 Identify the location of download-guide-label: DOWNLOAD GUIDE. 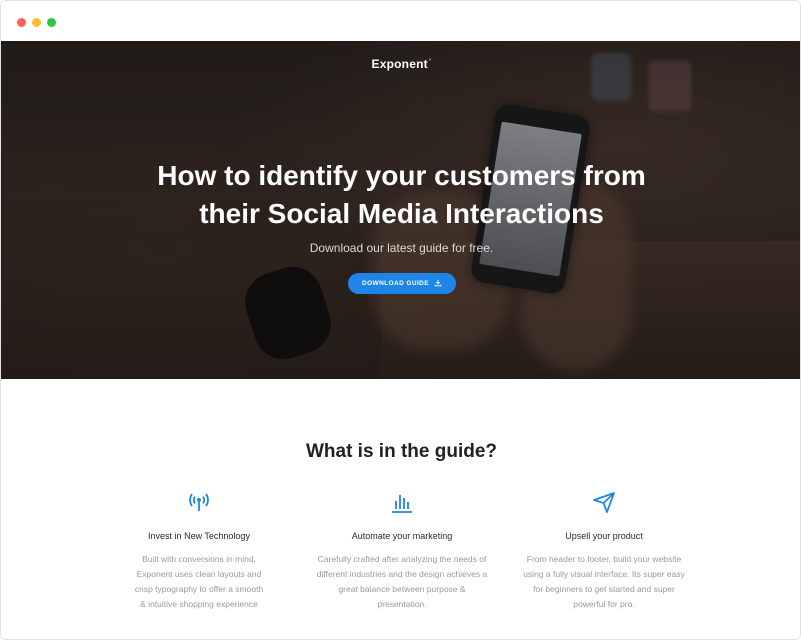
(395, 283).